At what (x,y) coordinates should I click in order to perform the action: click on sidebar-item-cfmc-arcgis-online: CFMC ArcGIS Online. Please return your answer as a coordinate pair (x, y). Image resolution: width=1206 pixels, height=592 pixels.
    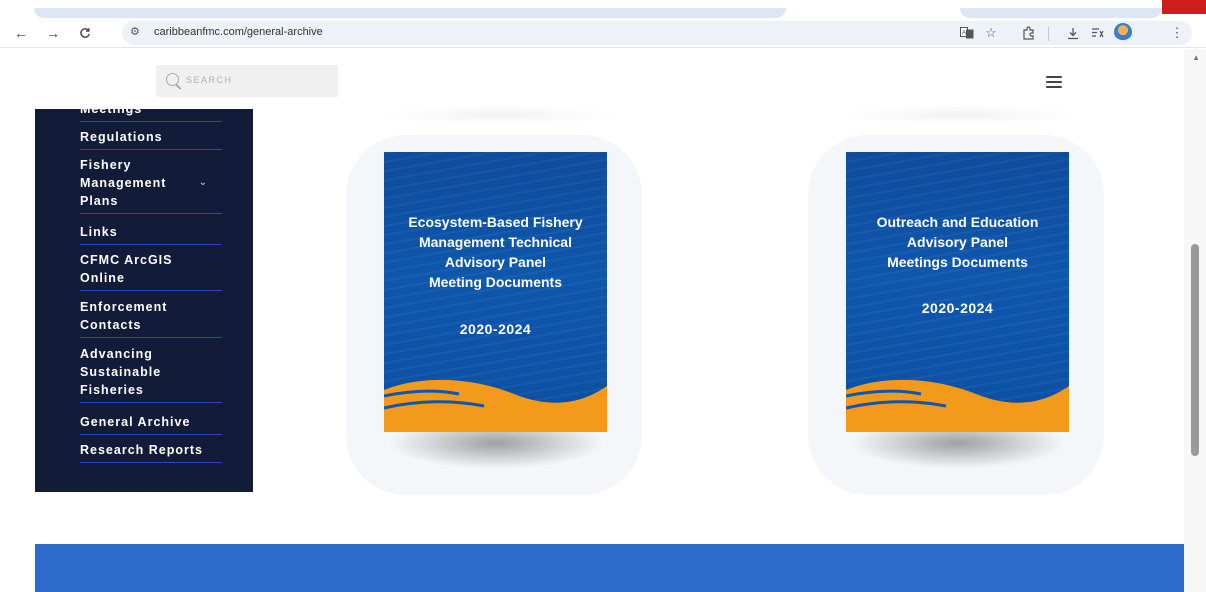
    Looking at the image, I should click on (151, 271).